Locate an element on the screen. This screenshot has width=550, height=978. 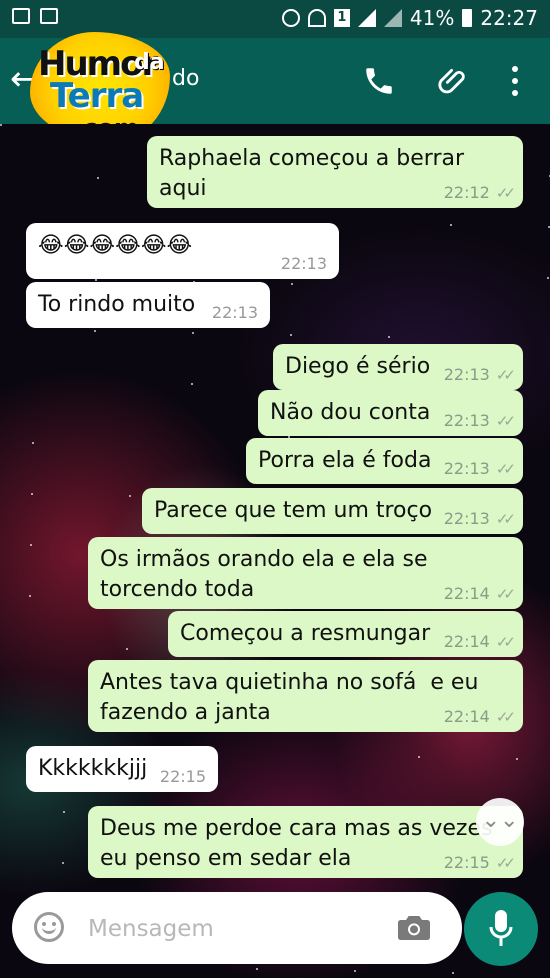
sim-badge: 1 is located at coordinates (341, 18).